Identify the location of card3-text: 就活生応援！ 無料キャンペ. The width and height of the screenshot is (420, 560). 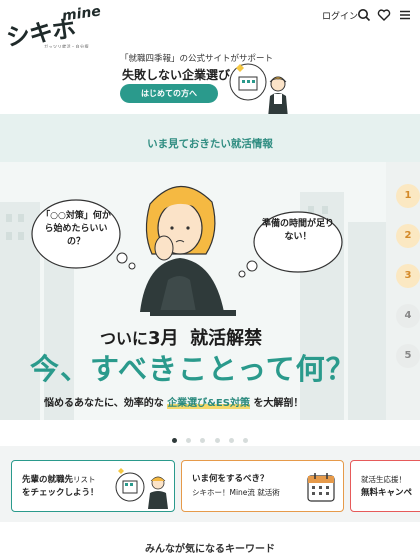
(386, 486).